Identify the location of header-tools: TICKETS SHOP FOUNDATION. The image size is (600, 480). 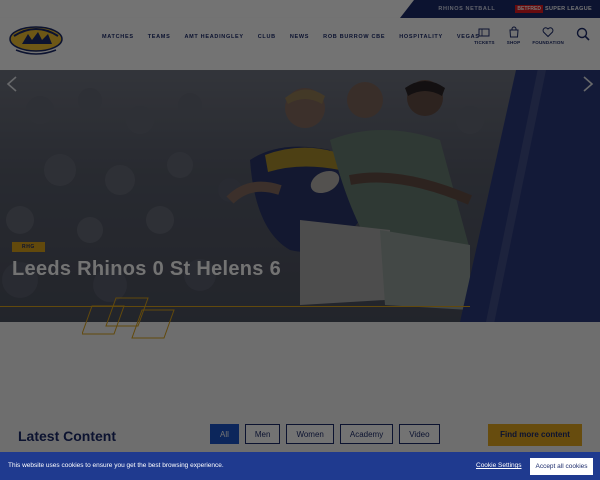
(532, 35).